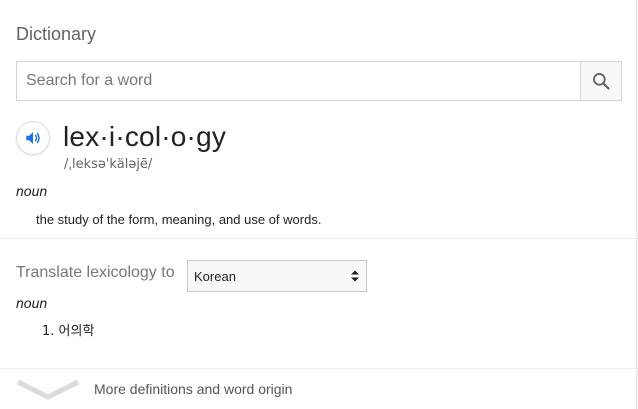  What do you see at coordinates (215, 276) in the screenshot?
I see `language-select-value: Korean` at bounding box center [215, 276].